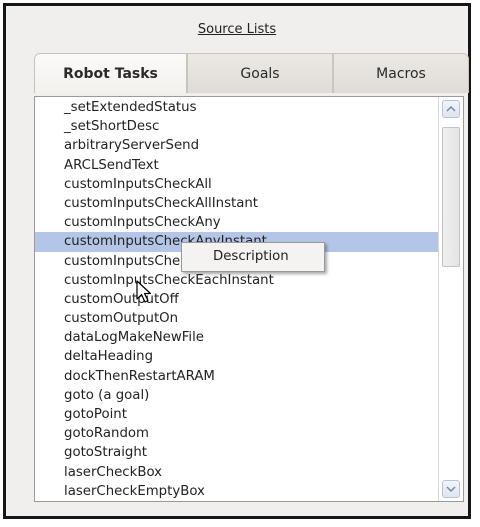 The height and width of the screenshot is (527, 480). What do you see at coordinates (451, 197) in the screenshot?
I see `scrollbar-thumb` at bounding box center [451, 197].